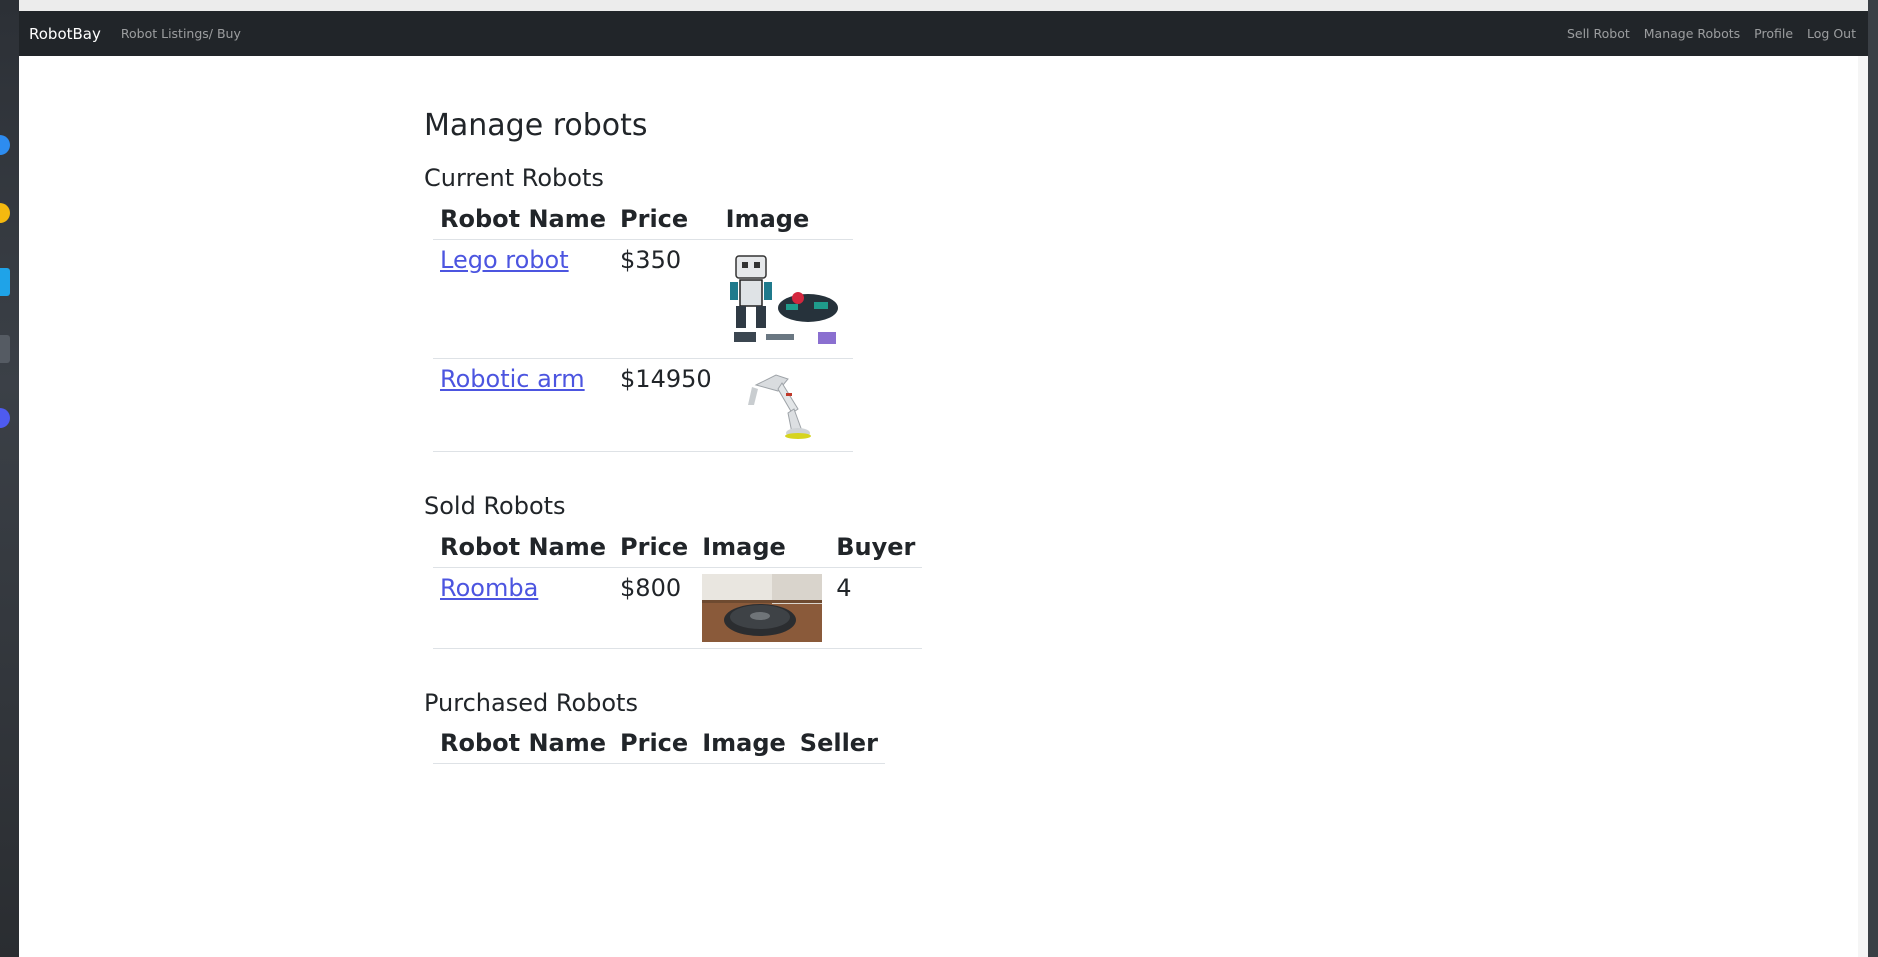  Describe the element at coordinates (654, 608) in the screenshot. I see `robot-price: $800` at that location.